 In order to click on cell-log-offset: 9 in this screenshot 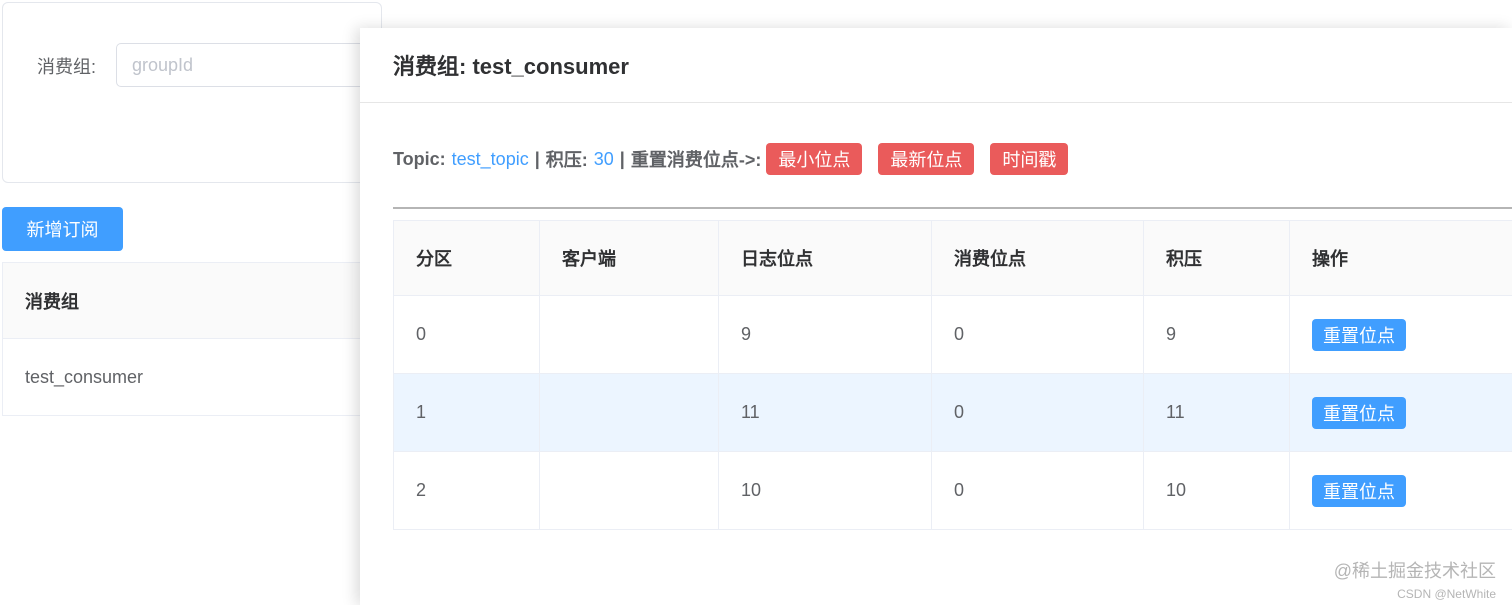, I will do `click(825, 334)`.